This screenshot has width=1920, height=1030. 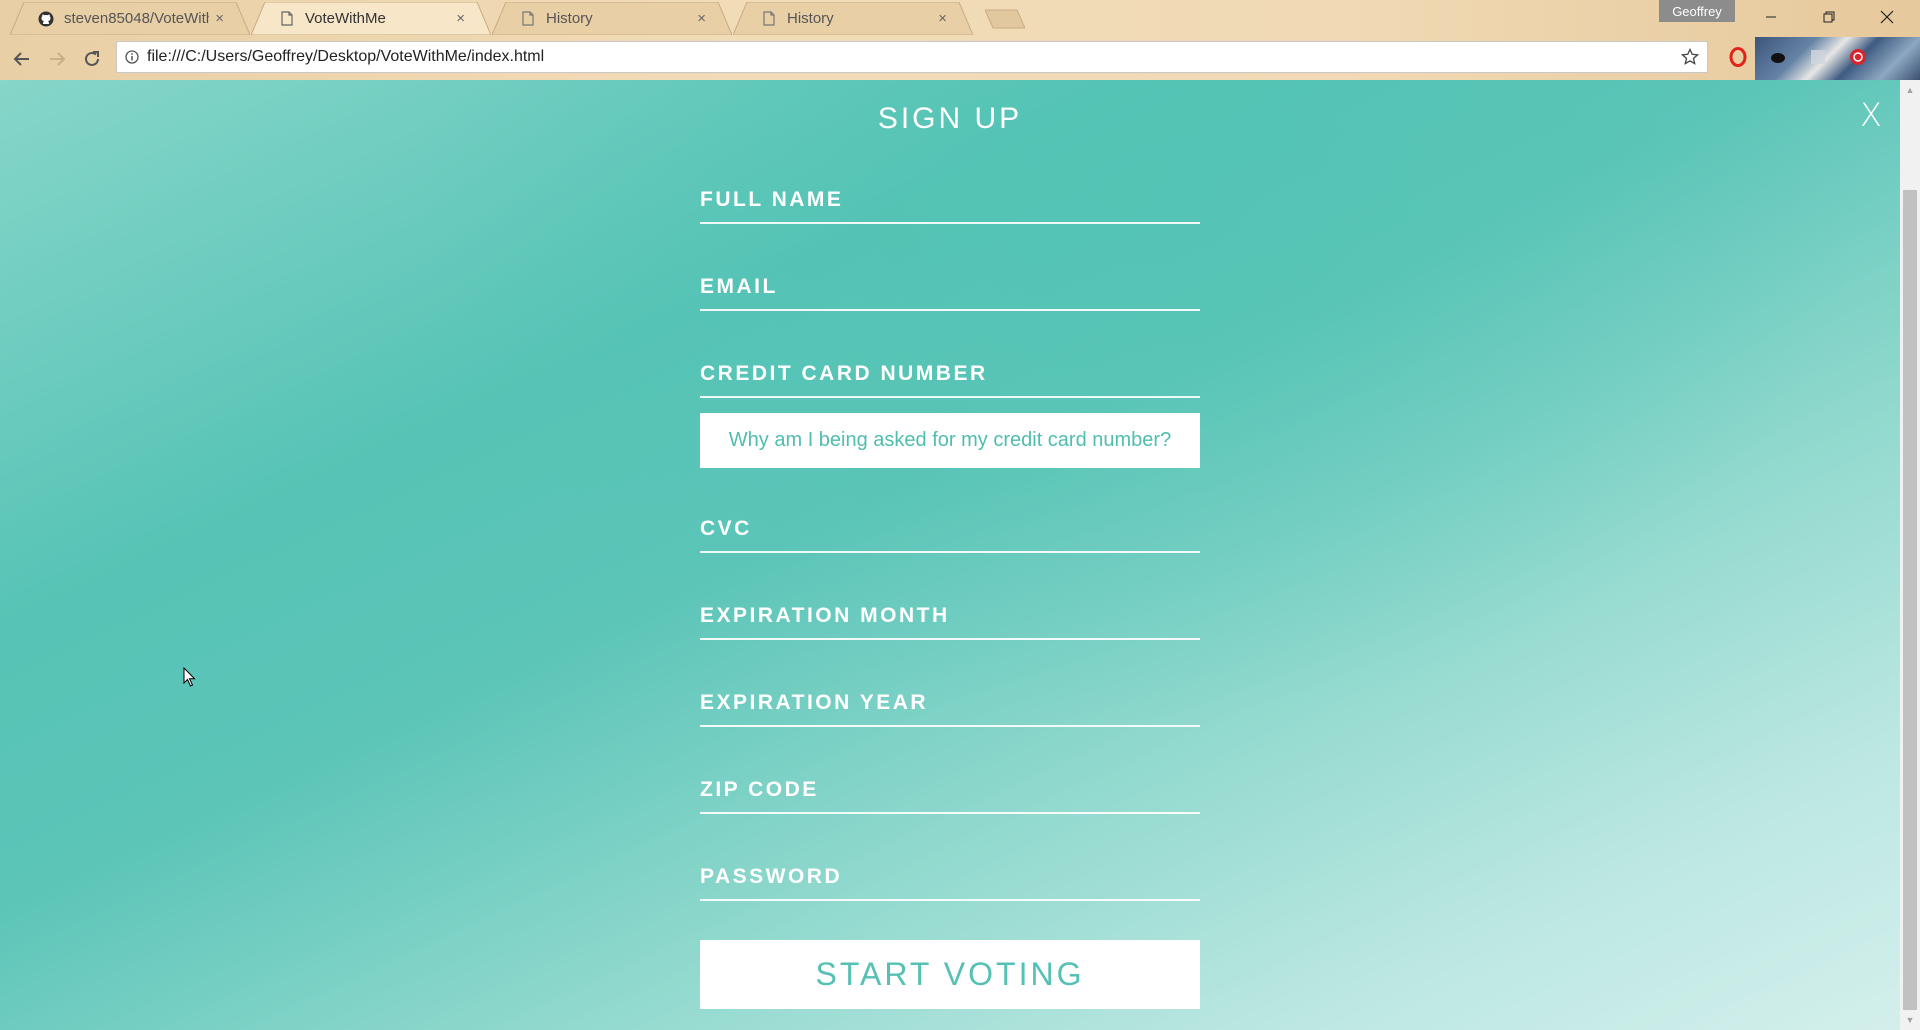 I want to click on new-tab-button, so click(x=1005, y=19).